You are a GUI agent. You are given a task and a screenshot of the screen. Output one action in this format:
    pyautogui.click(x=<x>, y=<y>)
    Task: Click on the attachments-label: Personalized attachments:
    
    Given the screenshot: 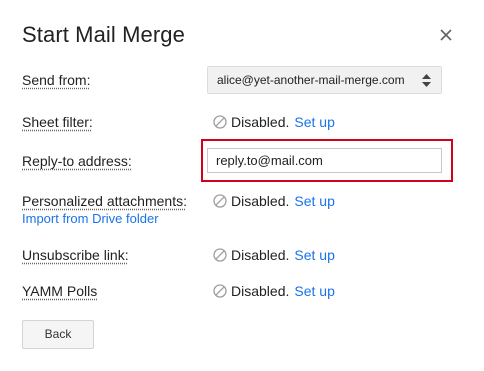 What is the action you would take?
    pyautogui.click(x=104, y=201)
    